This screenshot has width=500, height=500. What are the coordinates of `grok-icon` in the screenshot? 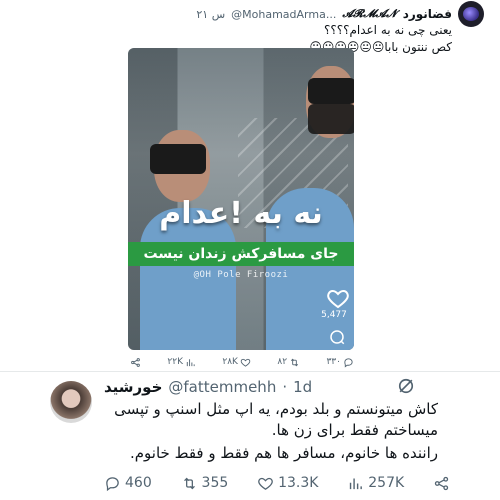 It's located at (406, 386).